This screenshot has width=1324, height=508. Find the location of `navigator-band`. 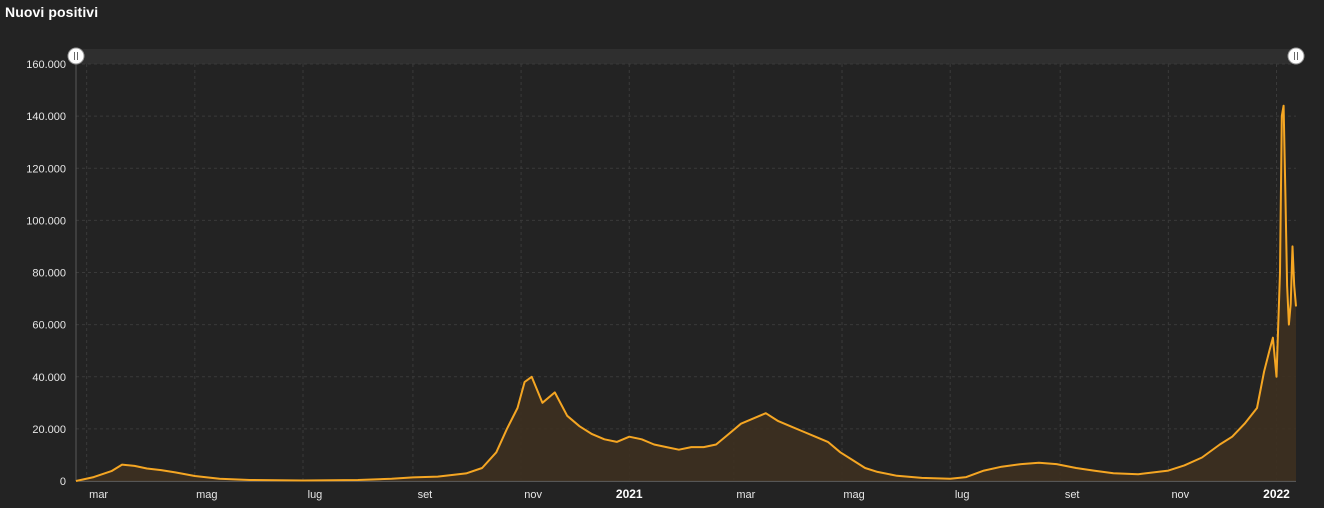

navigator-band is located at coordinates (686, 56).